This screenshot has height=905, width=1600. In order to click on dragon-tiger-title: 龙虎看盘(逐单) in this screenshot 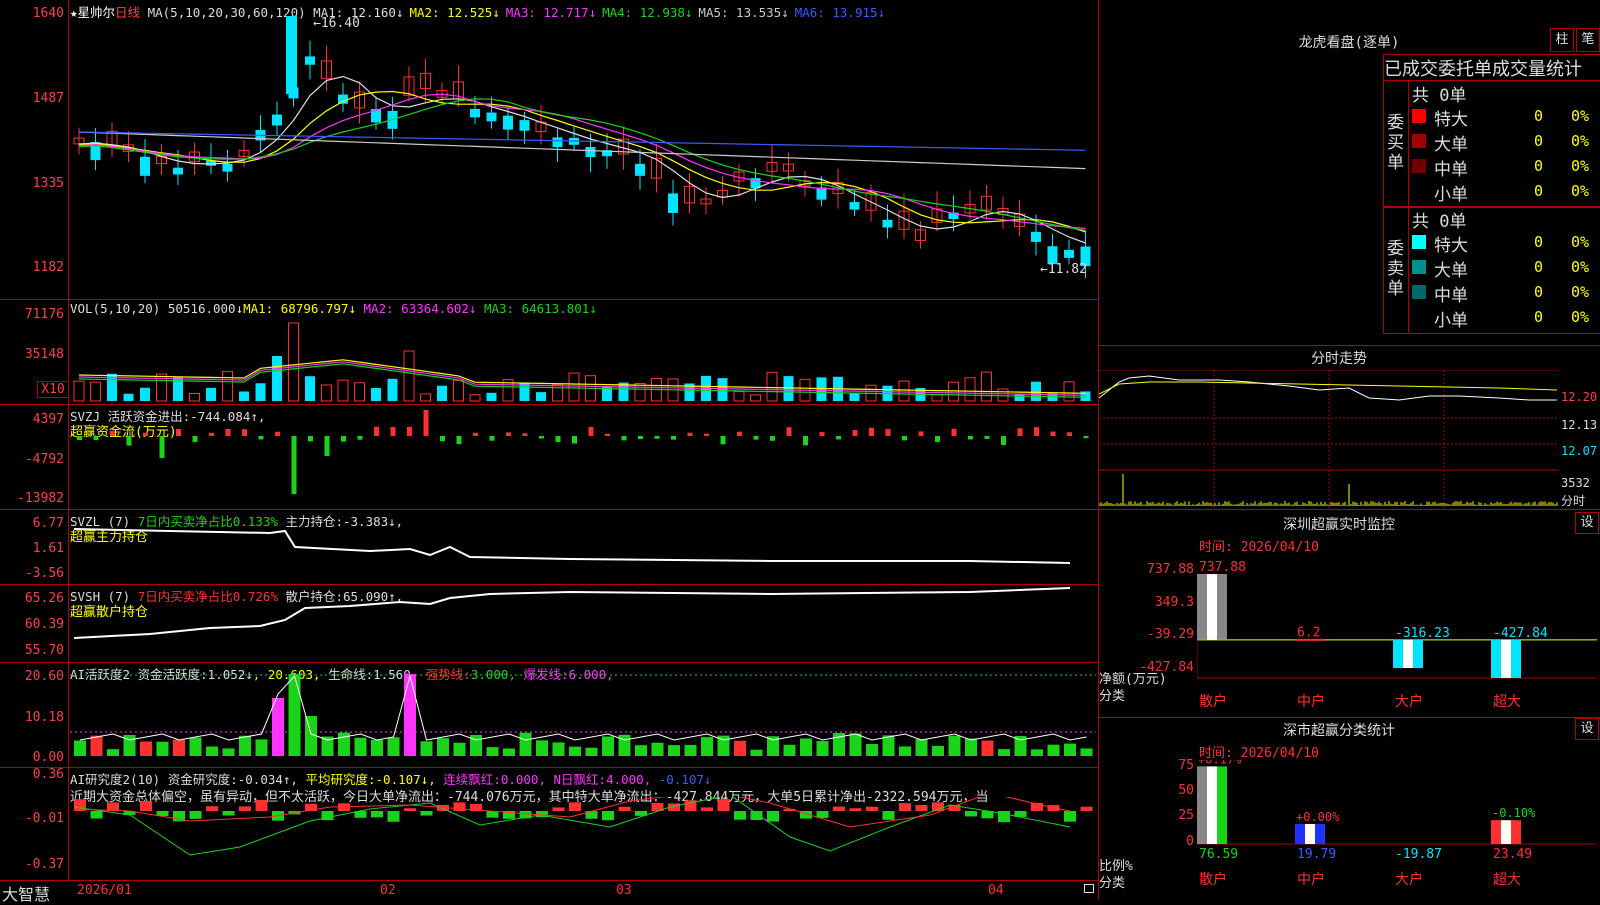, I will do `click(1349, 43)`.